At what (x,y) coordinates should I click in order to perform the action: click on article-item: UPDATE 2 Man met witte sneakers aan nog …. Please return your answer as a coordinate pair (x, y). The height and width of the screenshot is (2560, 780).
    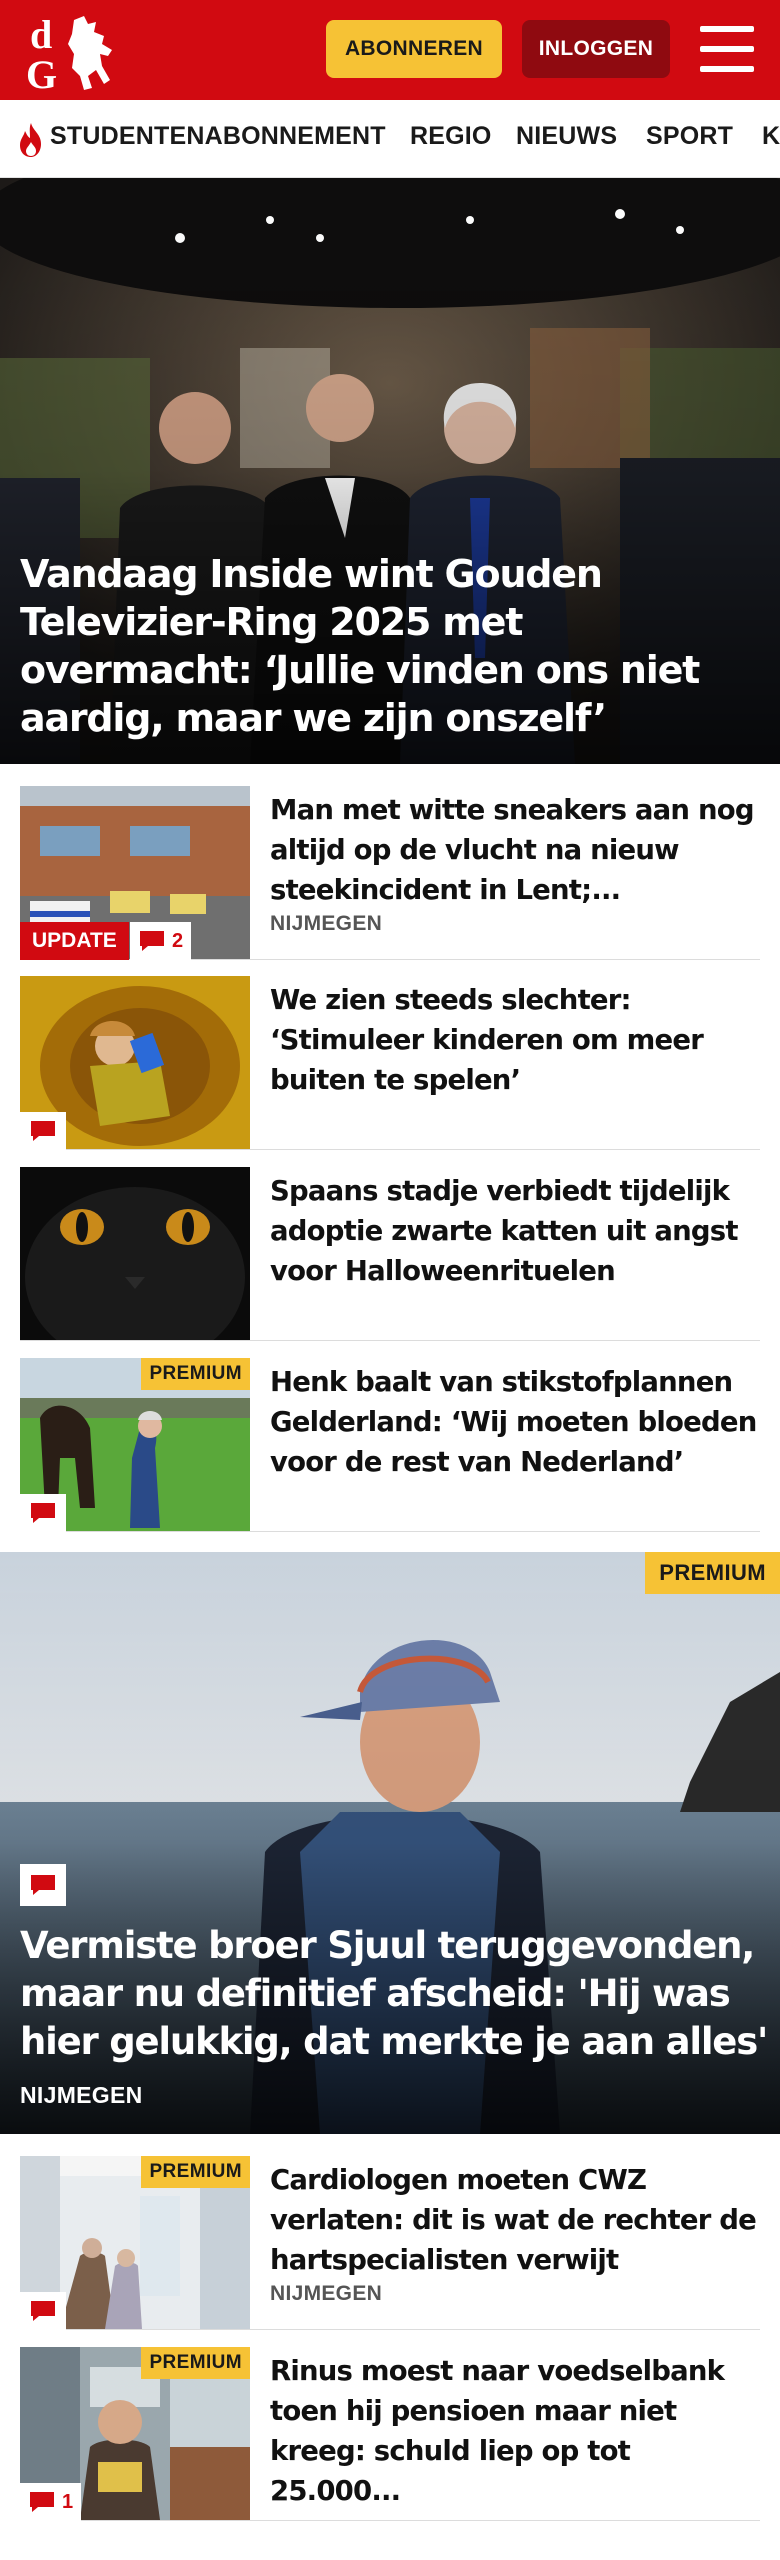
    Looking at the image, I should click on (390, 873).